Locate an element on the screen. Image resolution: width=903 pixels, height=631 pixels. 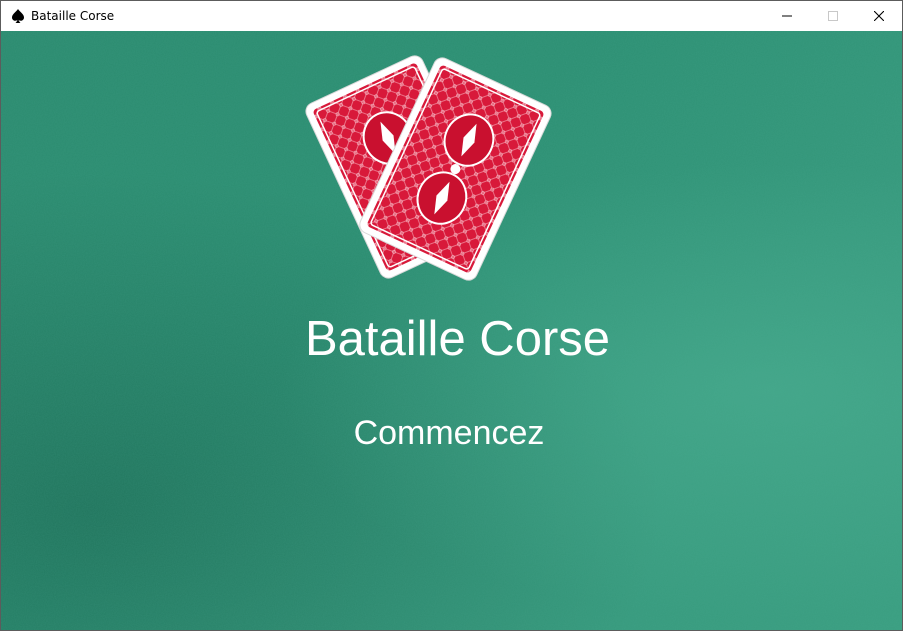
spade-icon is located at coordinates (18, 16).